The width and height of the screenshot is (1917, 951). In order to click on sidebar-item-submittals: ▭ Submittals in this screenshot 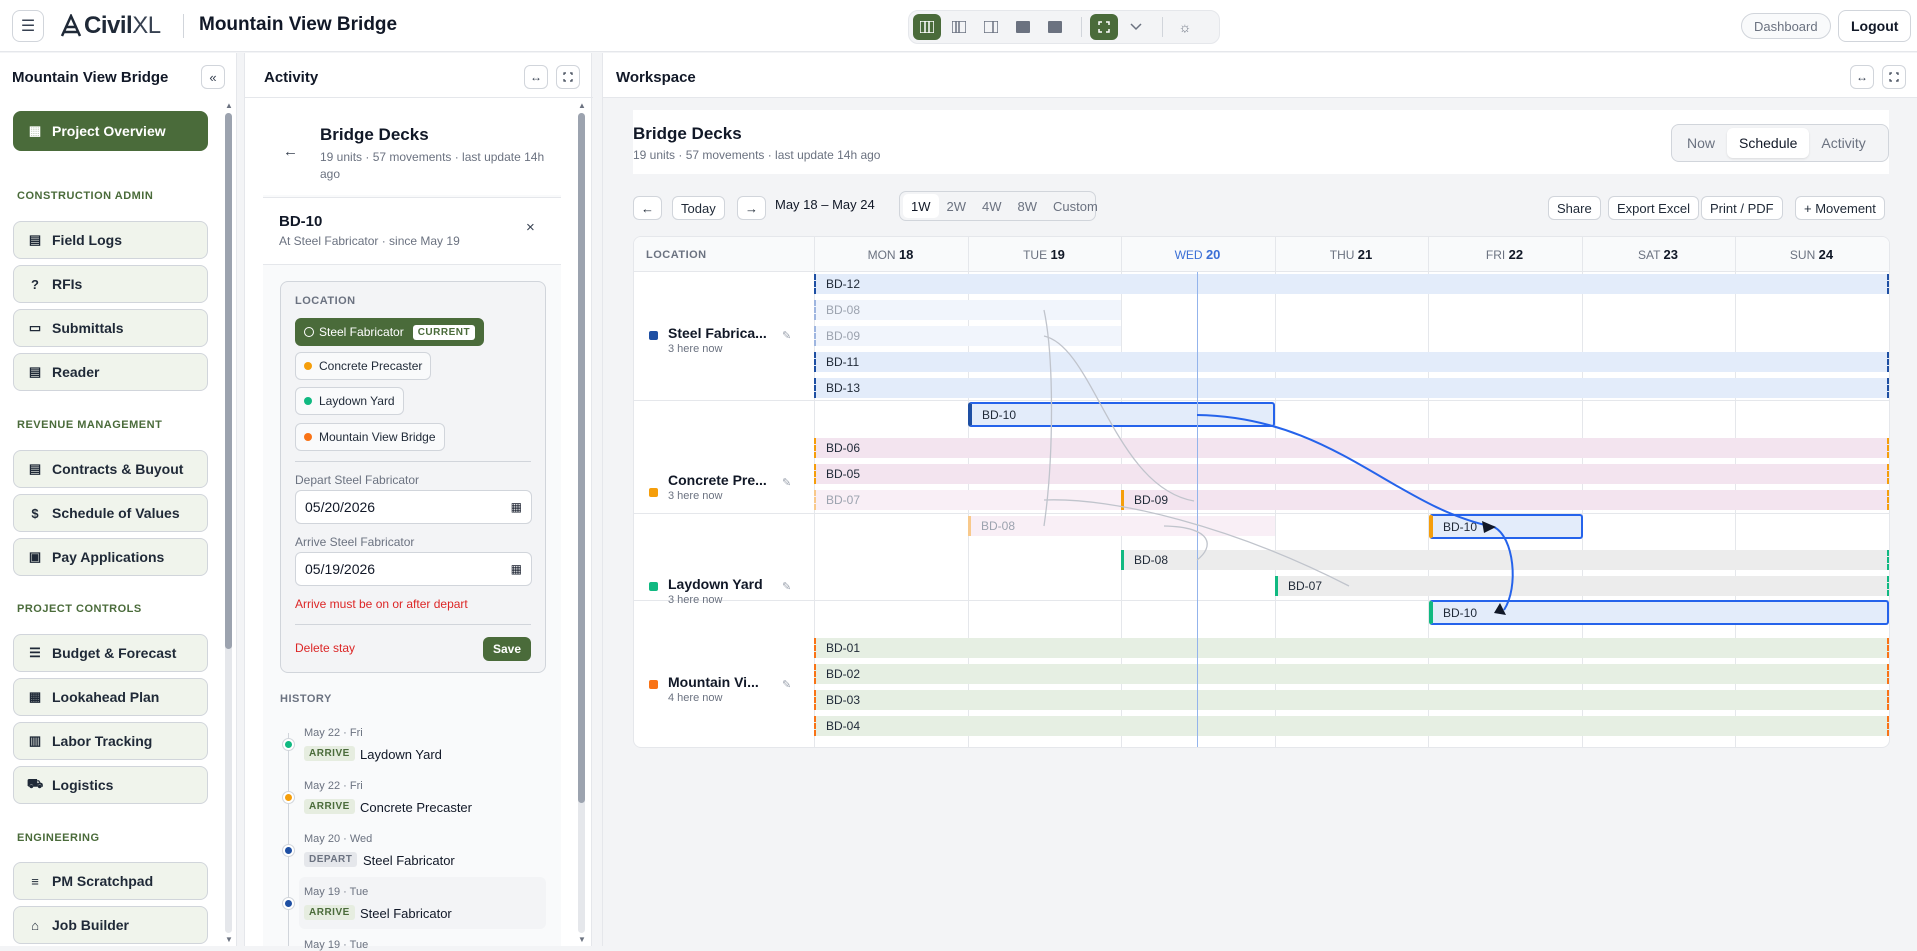, I will do `click(110, 328)`.